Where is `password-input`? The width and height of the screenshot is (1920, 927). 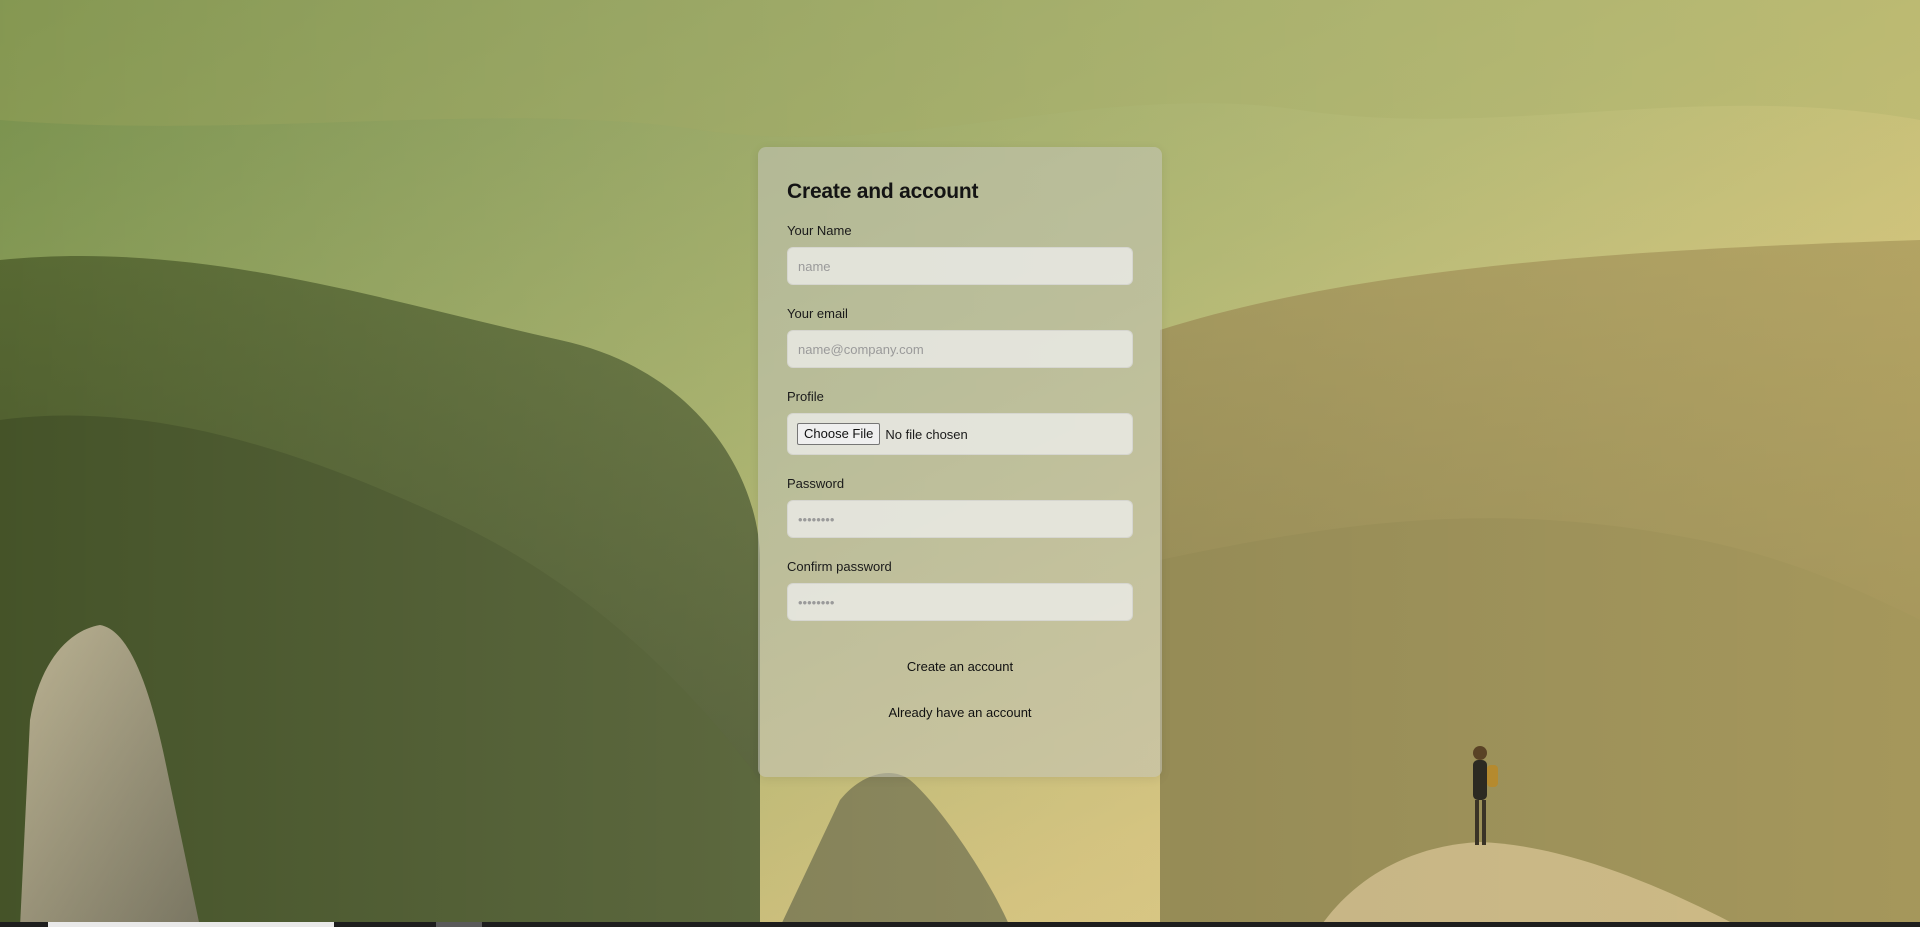 password-input is located at coordinates (960, 519).